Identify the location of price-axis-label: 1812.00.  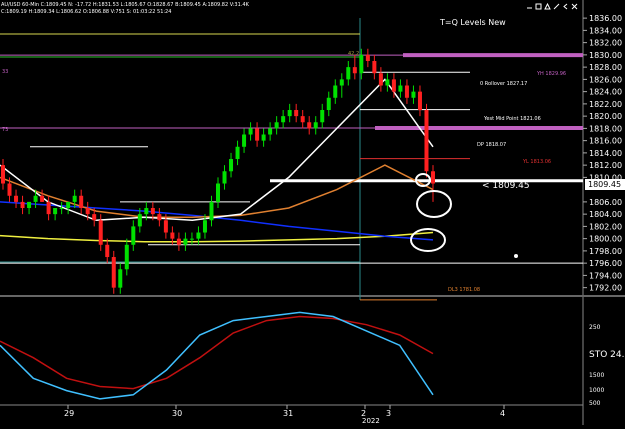
(605, 165).